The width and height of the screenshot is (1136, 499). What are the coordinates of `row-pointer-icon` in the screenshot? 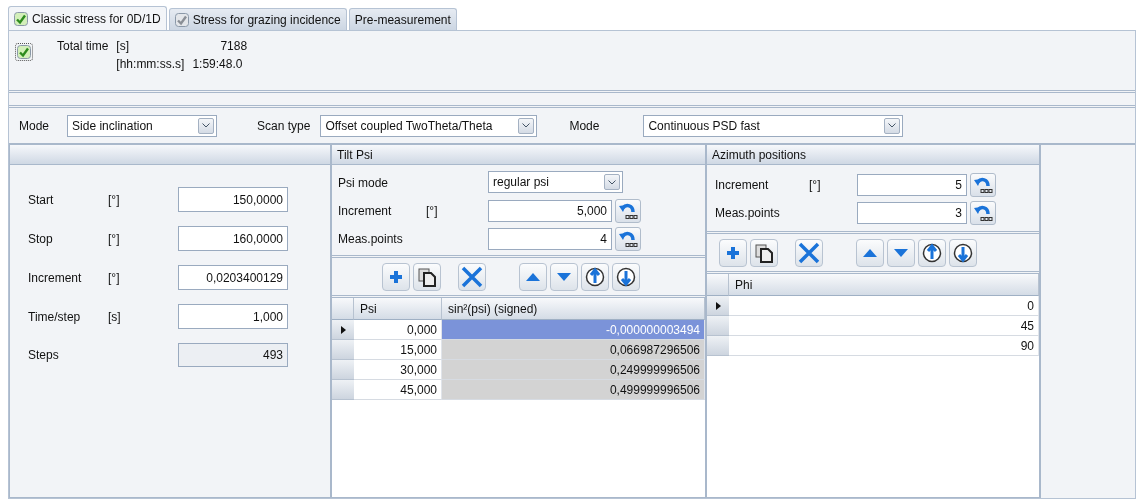 It's located at (343, 329).